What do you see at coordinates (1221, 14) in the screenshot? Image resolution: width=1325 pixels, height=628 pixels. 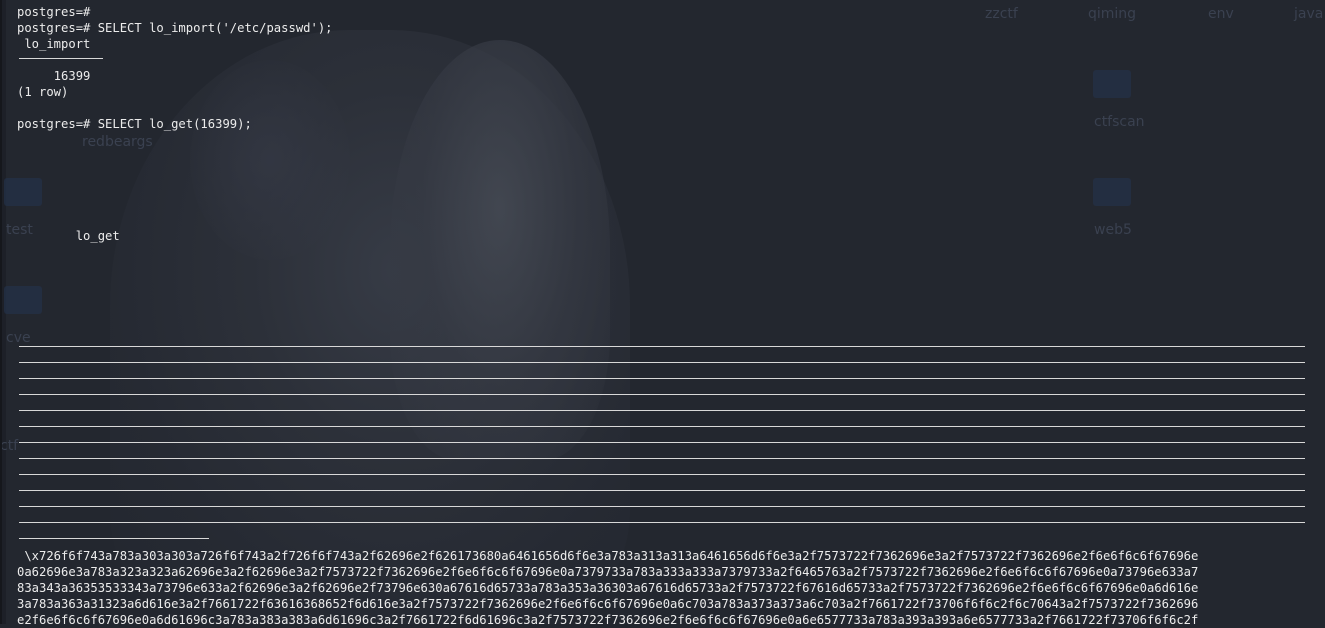 I see `desktop-icon-label: env` at bounding box center [1221, 14].